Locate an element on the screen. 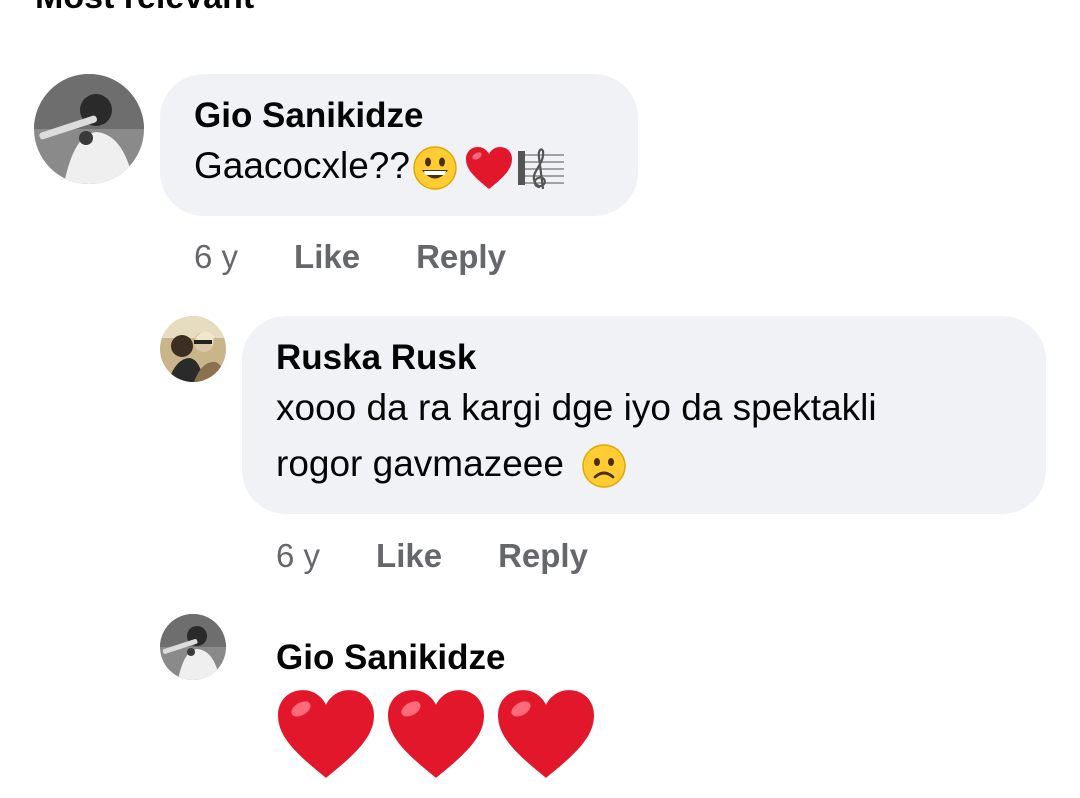 This screenshot has width=1080, height=798. comment-text-body: Gaacocxle?? is located at coordinates (302, 165).